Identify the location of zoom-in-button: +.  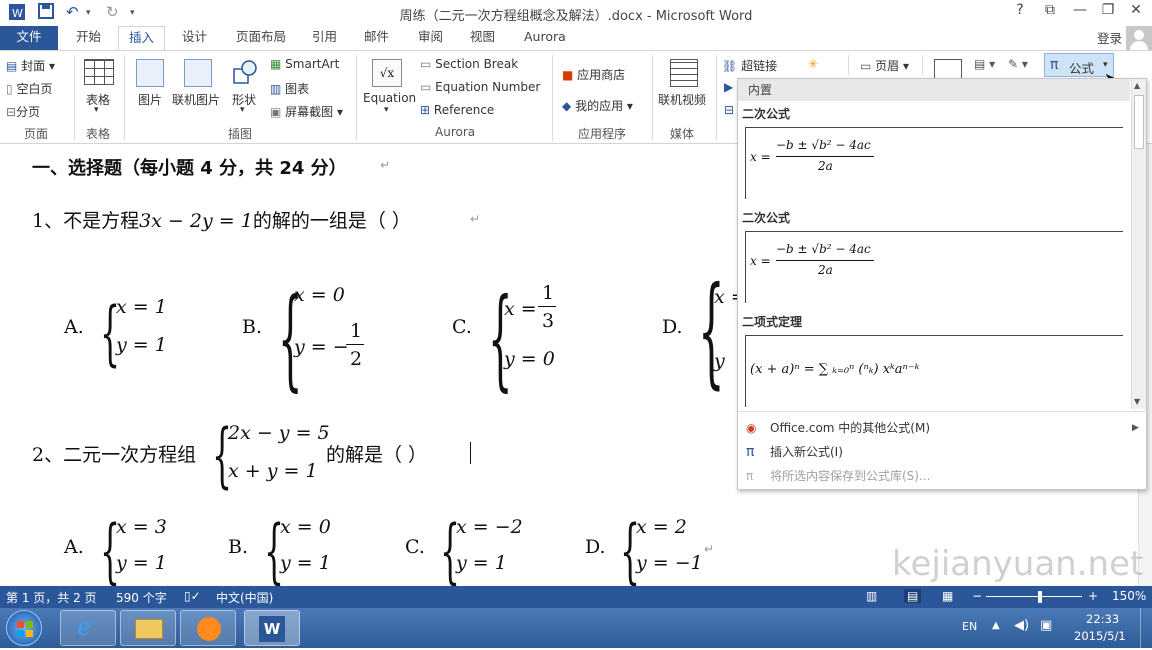
(1093, 596).